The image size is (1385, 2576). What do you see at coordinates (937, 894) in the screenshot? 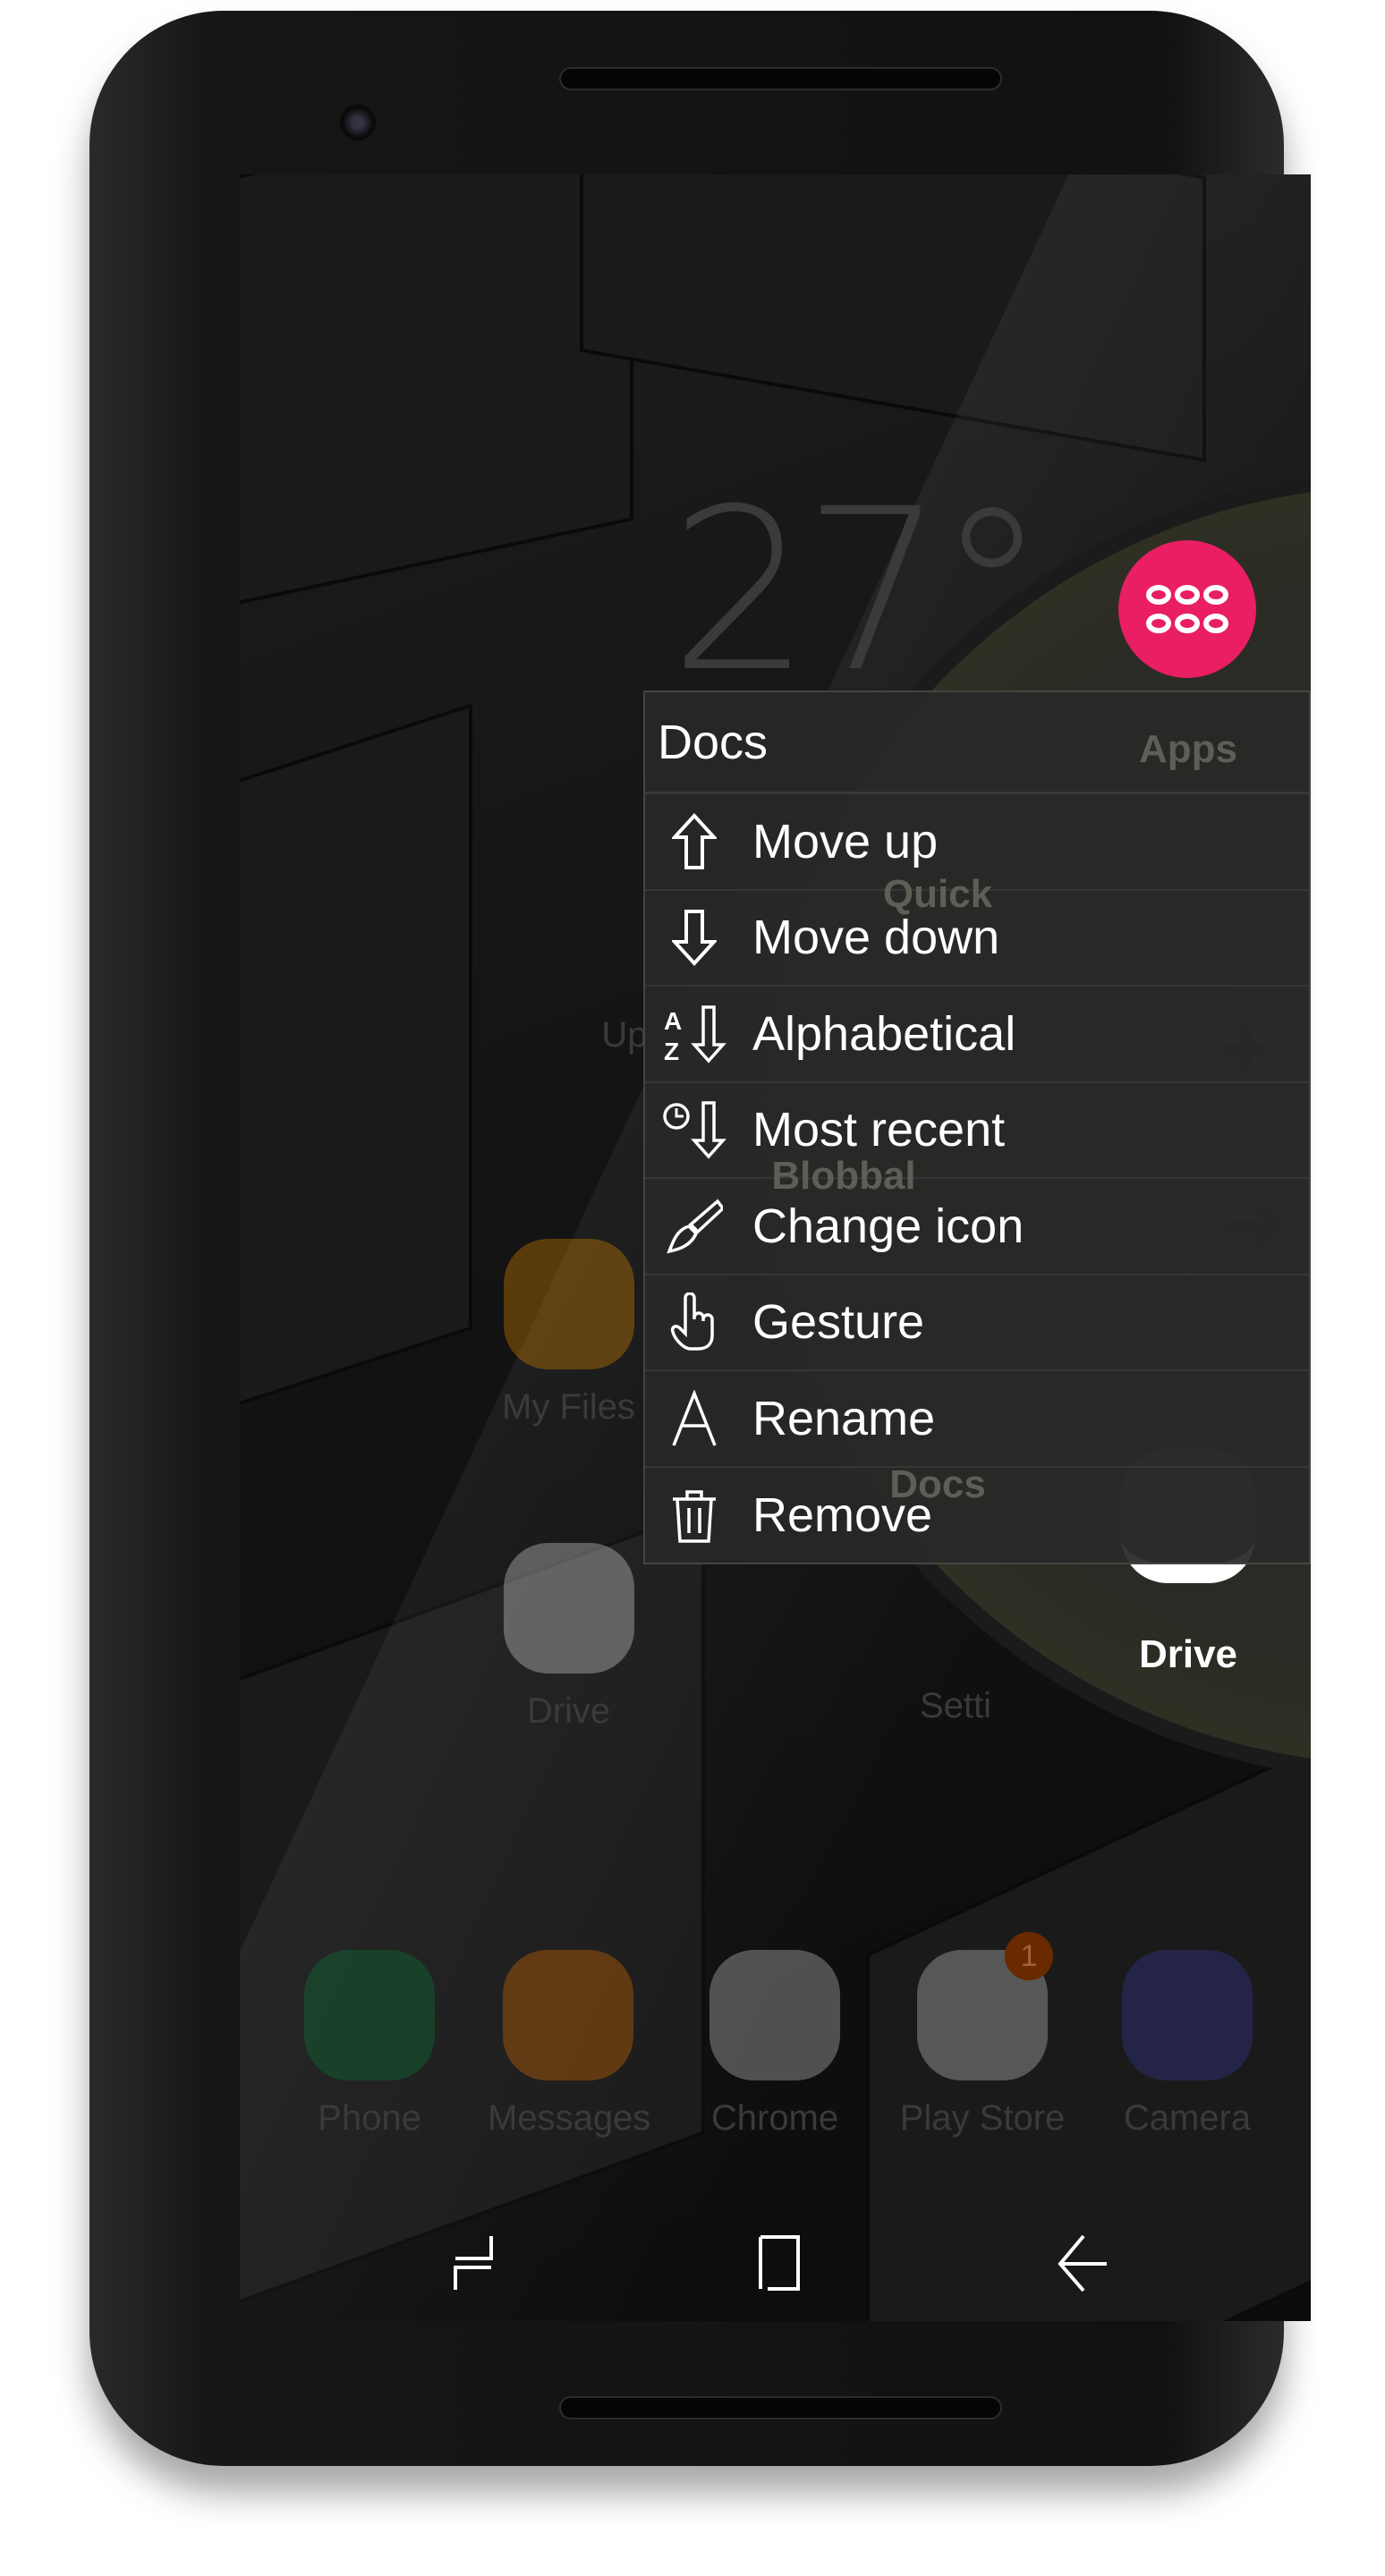
I see `circle-item-quick-settings: Quick` at bounding box center [937, 894].